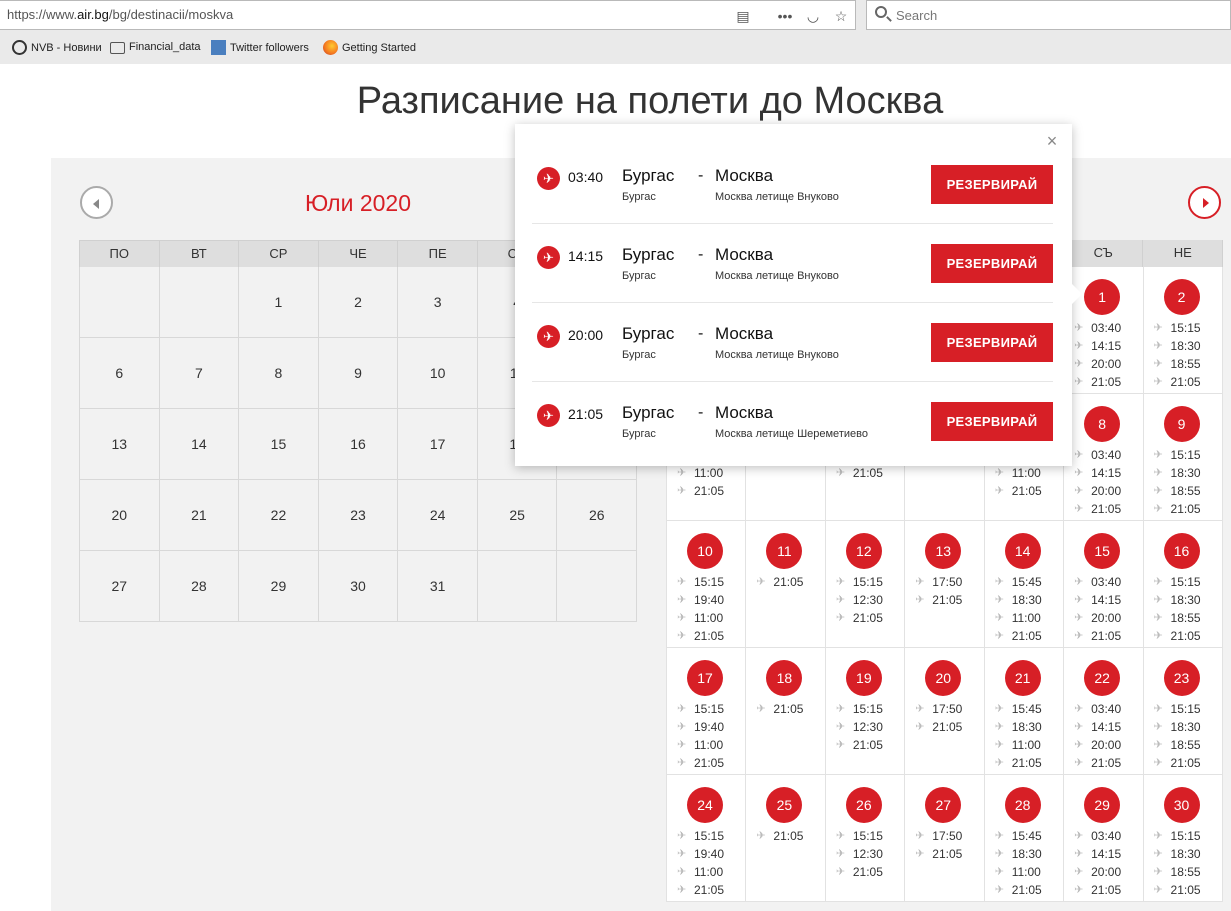 The height and width of the screenshot is (911, 1231). Describe the element at coordinates (1181, 297) in the screenshot. I see `day-number-badge: 2` at that location.